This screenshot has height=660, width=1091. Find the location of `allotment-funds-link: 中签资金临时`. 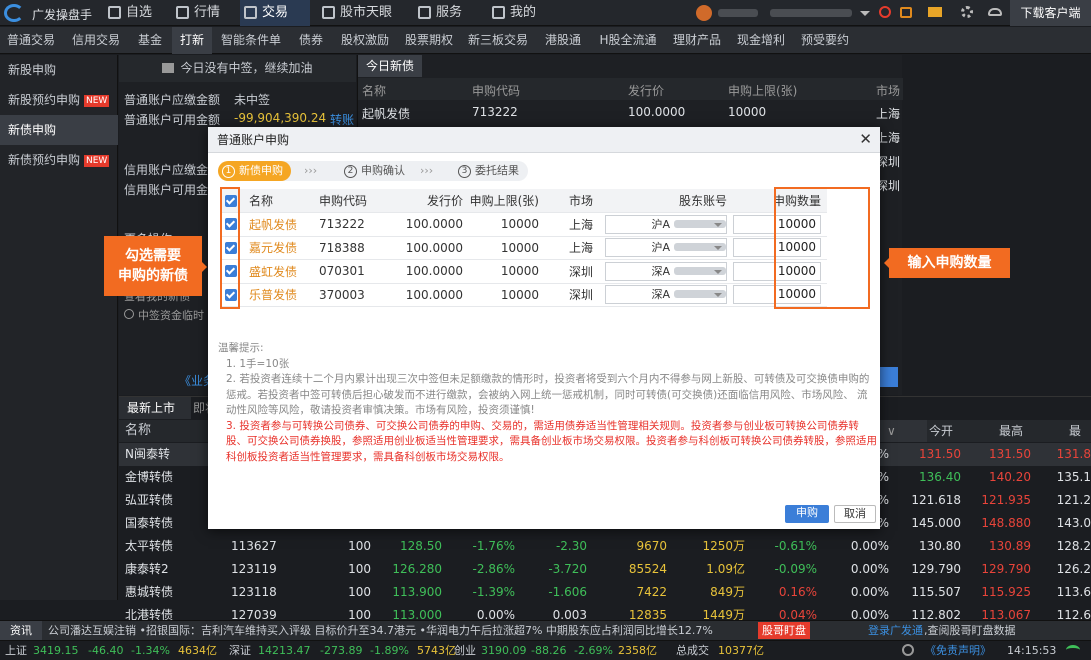

allotment-funds-link: 中签资金临时 is located at coordinates (164, 315).